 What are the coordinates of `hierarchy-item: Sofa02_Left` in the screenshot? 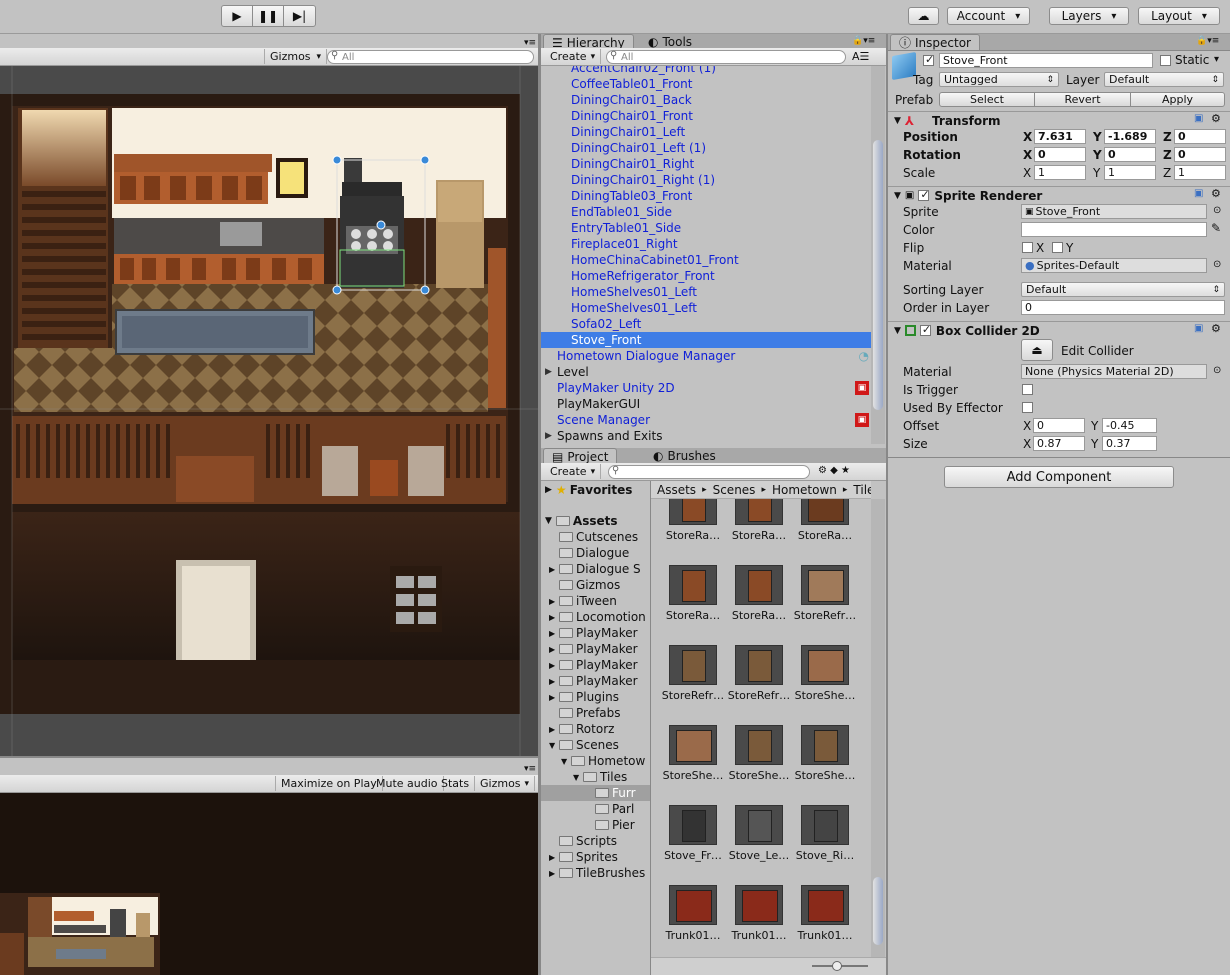 It's located at (706, 324).